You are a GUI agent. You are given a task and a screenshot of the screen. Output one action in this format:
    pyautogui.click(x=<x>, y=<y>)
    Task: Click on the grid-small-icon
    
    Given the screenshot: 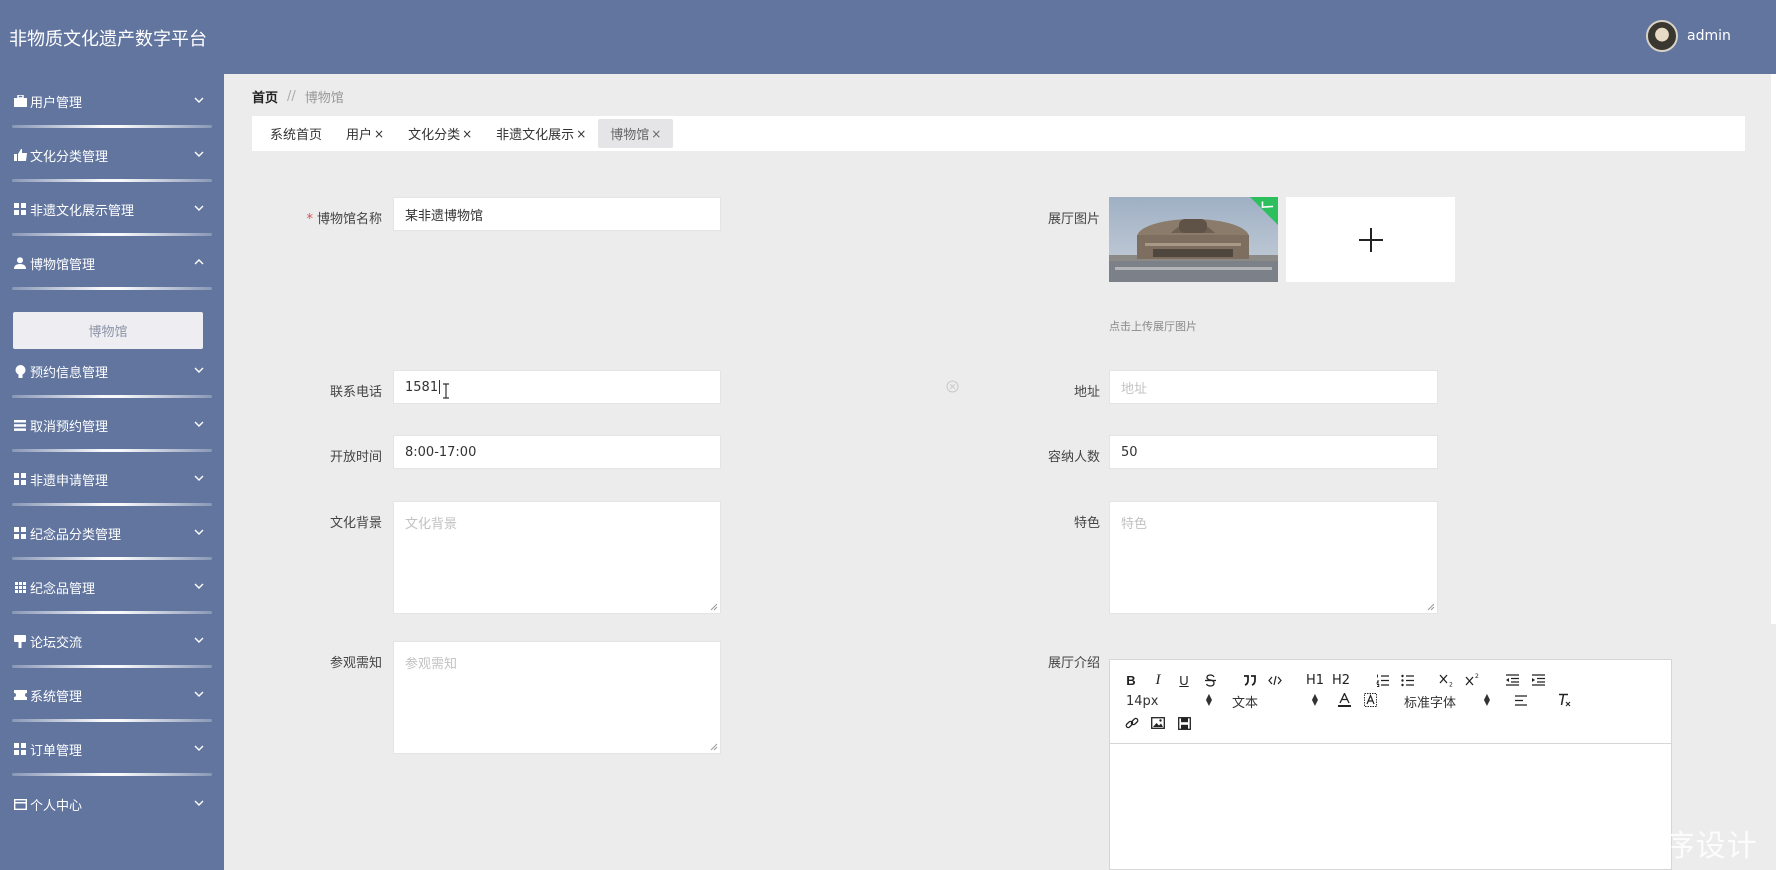 What is the action you would take?
    pyautogui.click(x=20, y=587)
    